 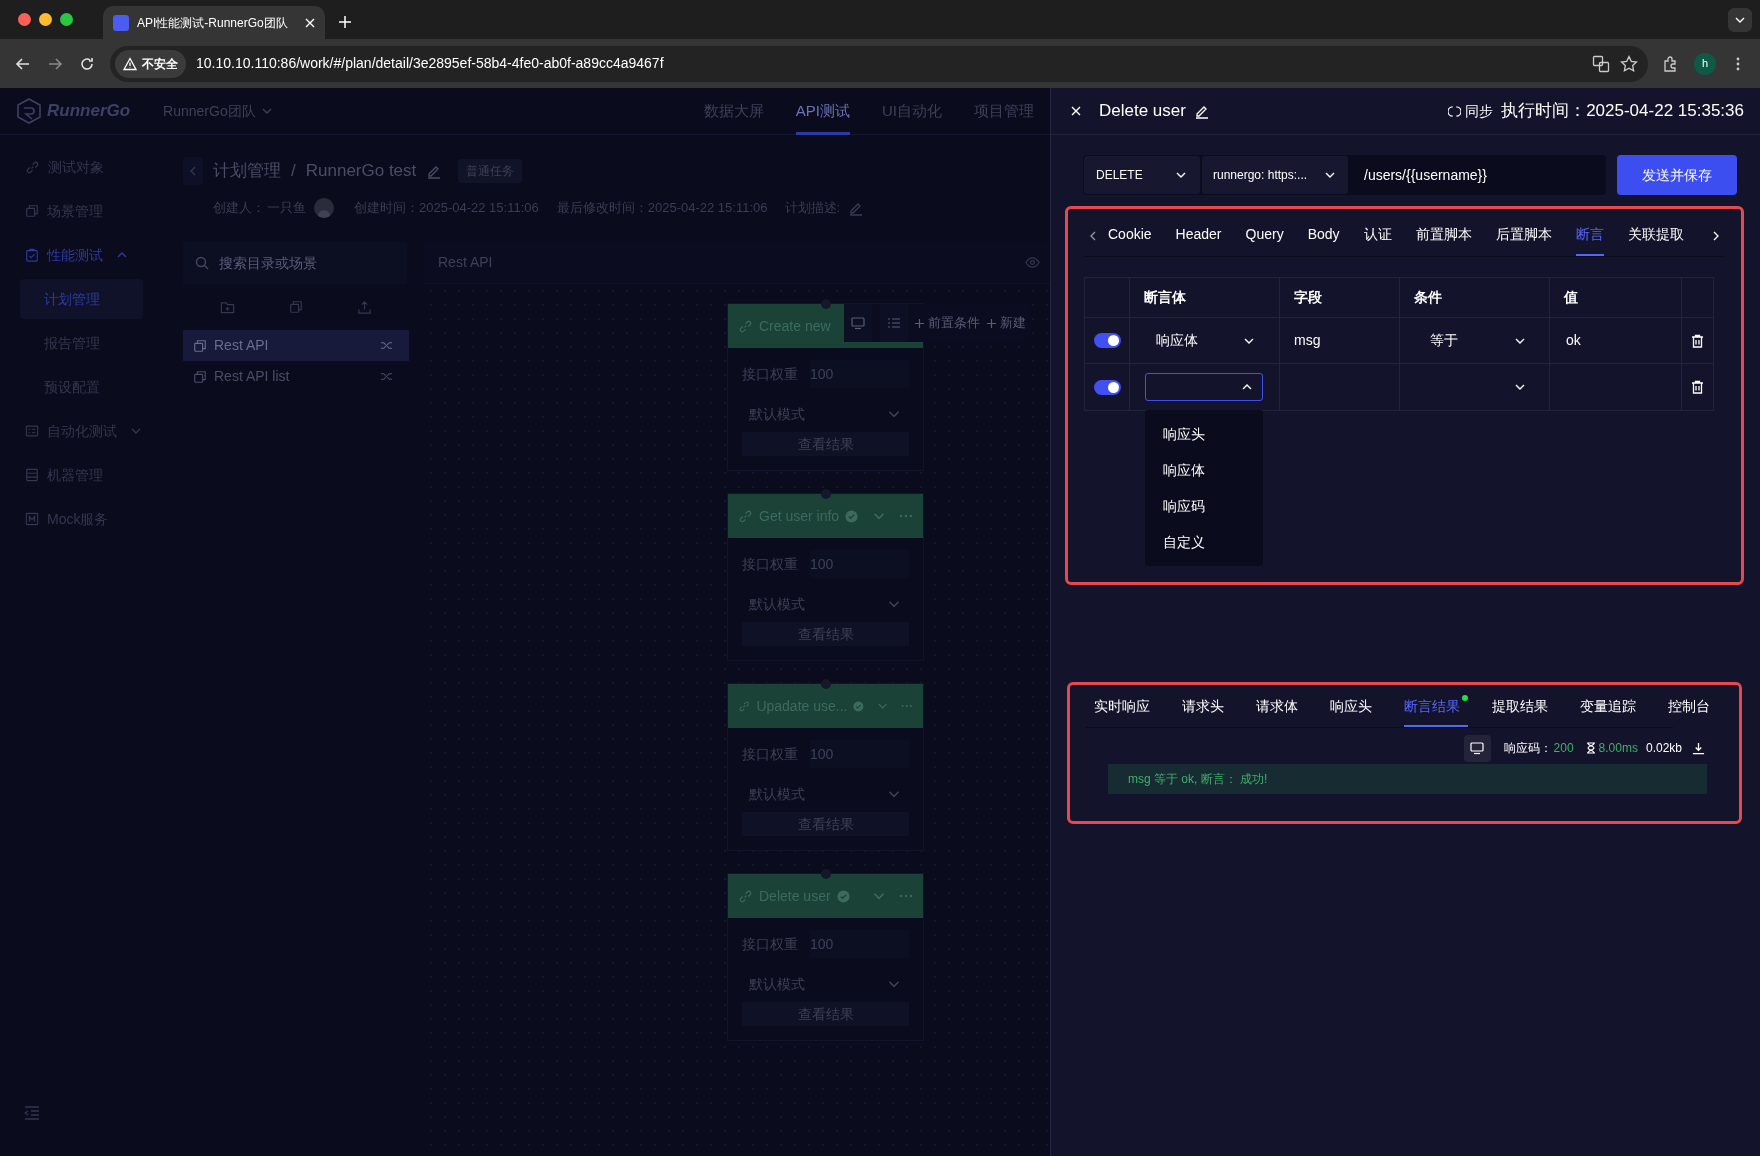 What do you see at coordinates (1524, 707) in the screenshot?
I see `response-tab: 提取结果` at bounding box center [1524, 707].